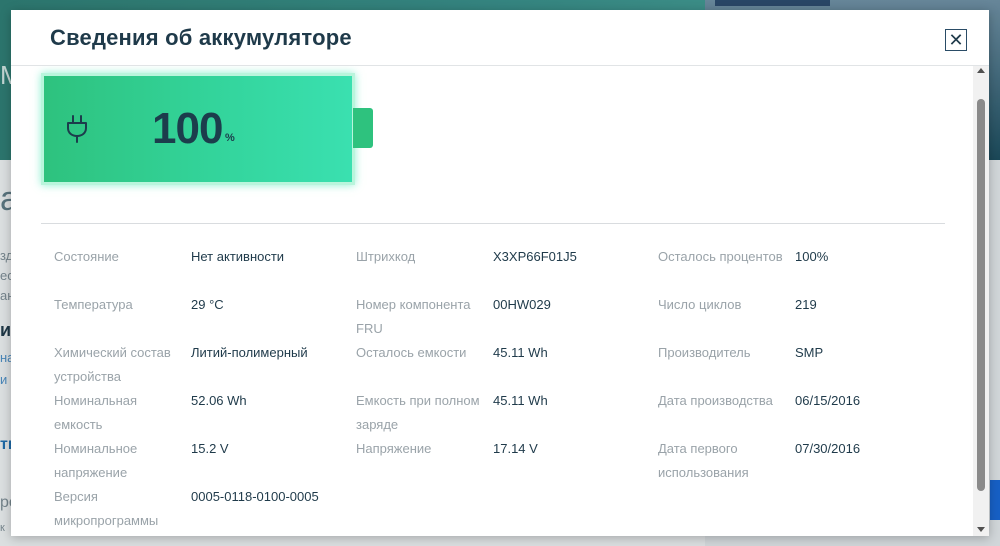 Image resolution: width=1000 pixels, height=546 pixels. I want to click on battery-gauge: 100 %, so click(198, 129).